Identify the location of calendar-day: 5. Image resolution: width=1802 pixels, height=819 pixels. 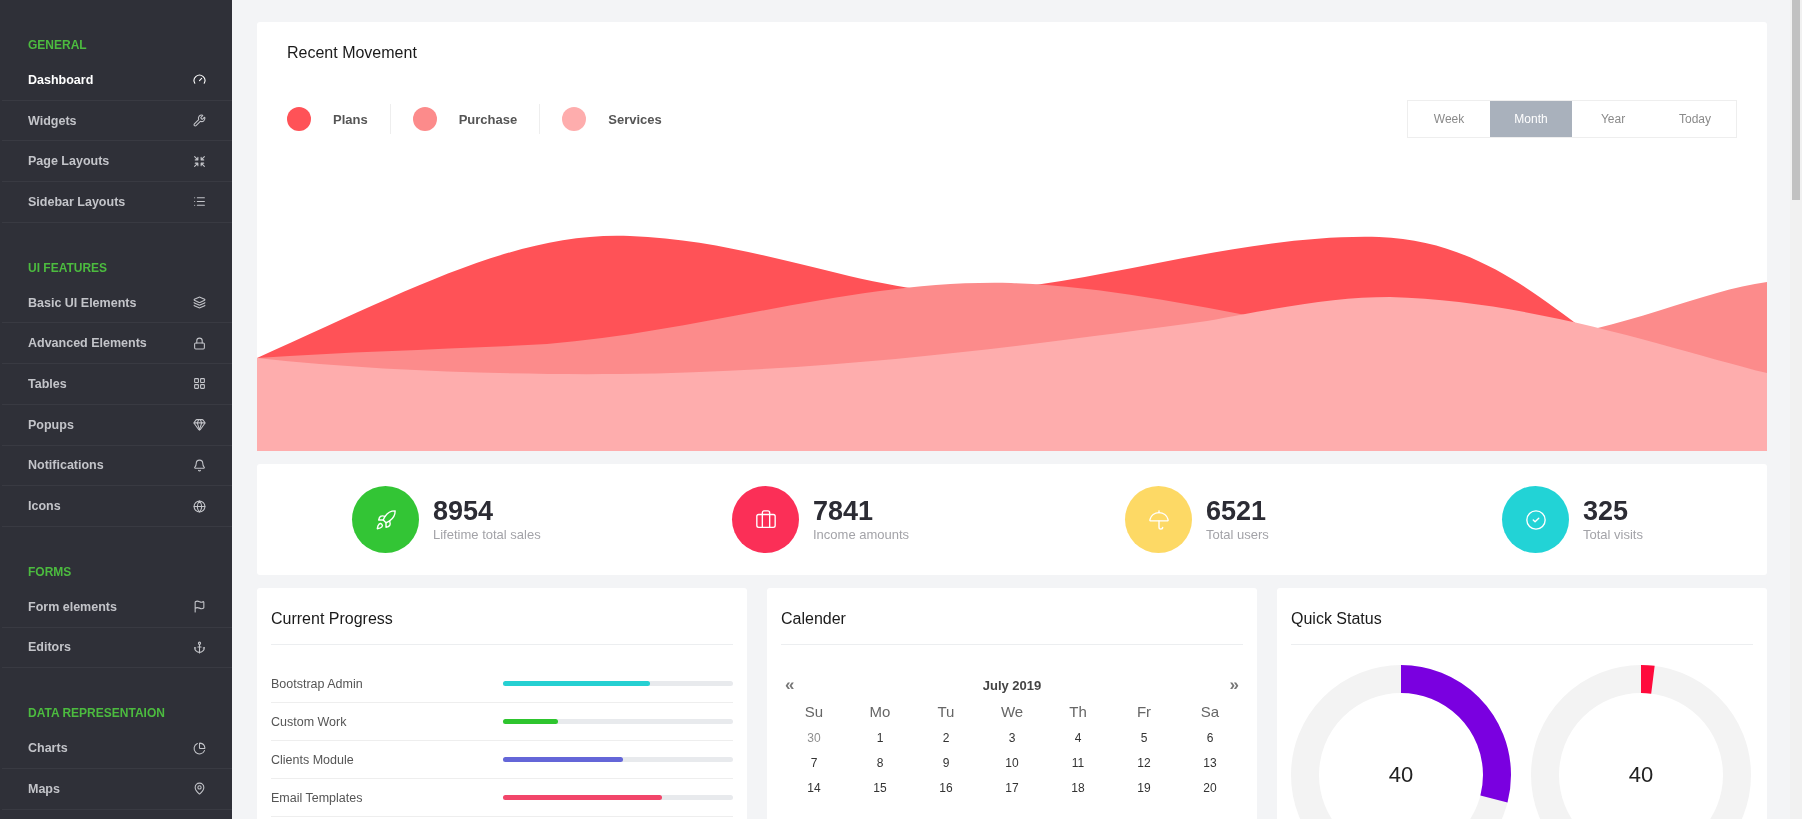
(1144, 738).